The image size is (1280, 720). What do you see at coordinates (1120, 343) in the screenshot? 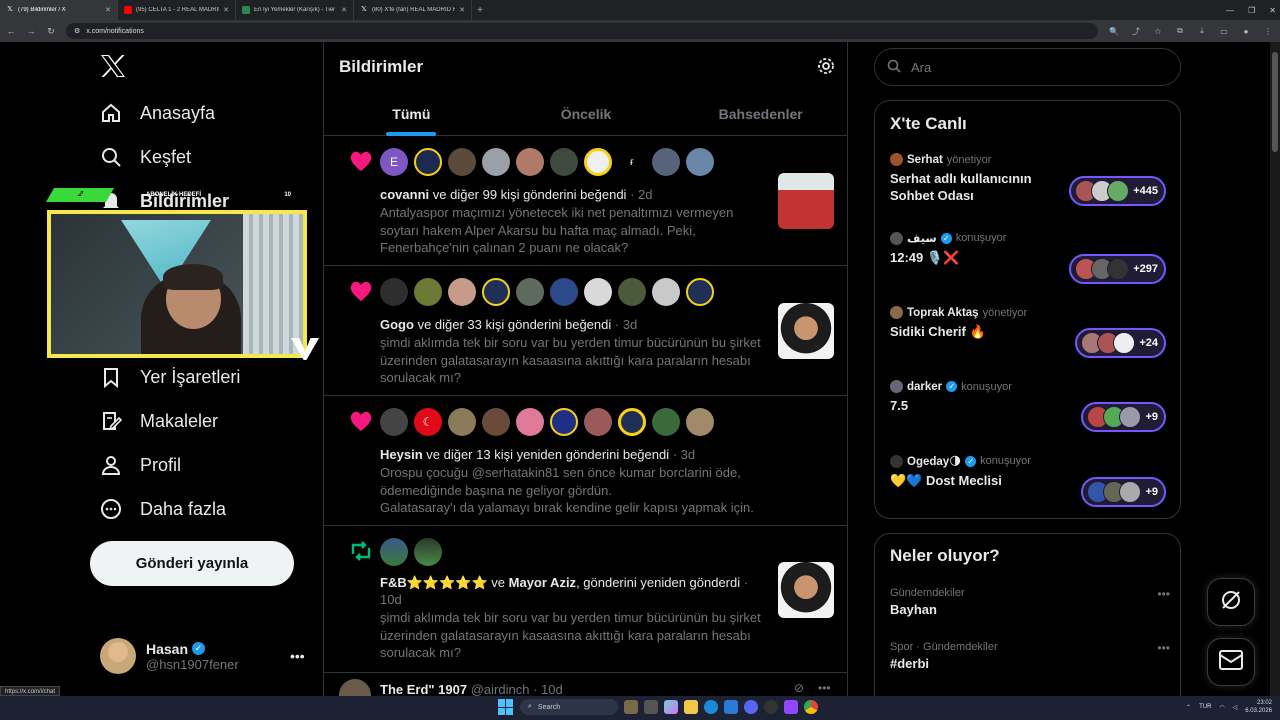
I see `listeners-pill: +24` at bounding box center [1120, 343].